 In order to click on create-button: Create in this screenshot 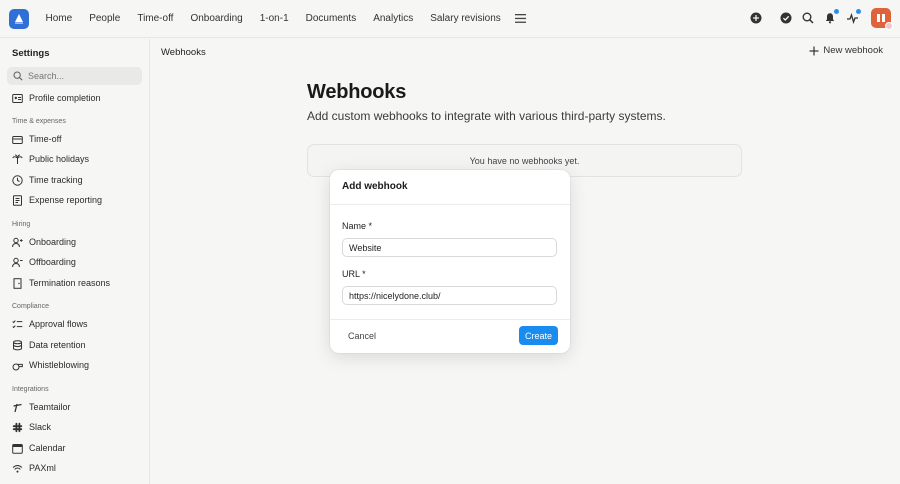, I will do `click(538, 335)`.